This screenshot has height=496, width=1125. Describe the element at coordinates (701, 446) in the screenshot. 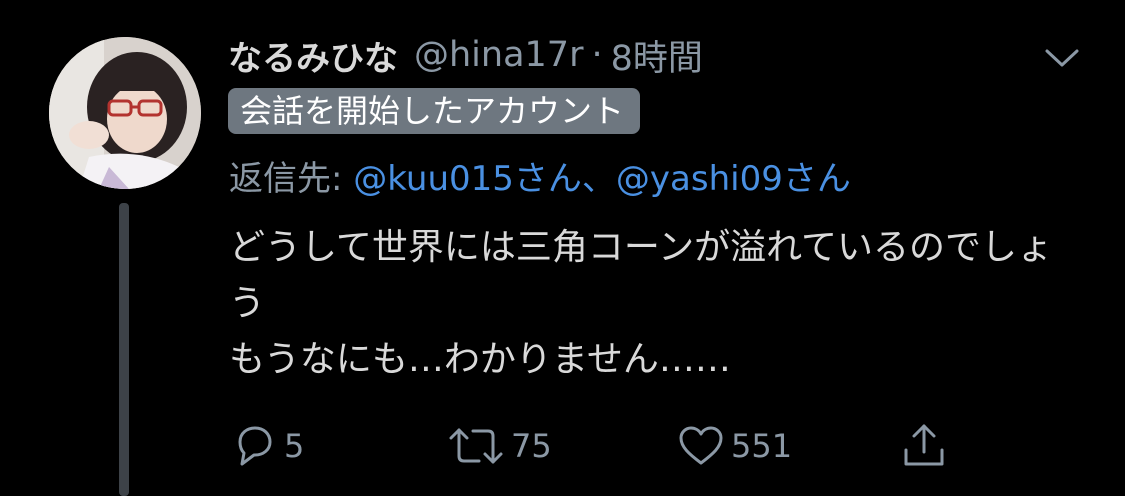

I see `like-icon` at that location.